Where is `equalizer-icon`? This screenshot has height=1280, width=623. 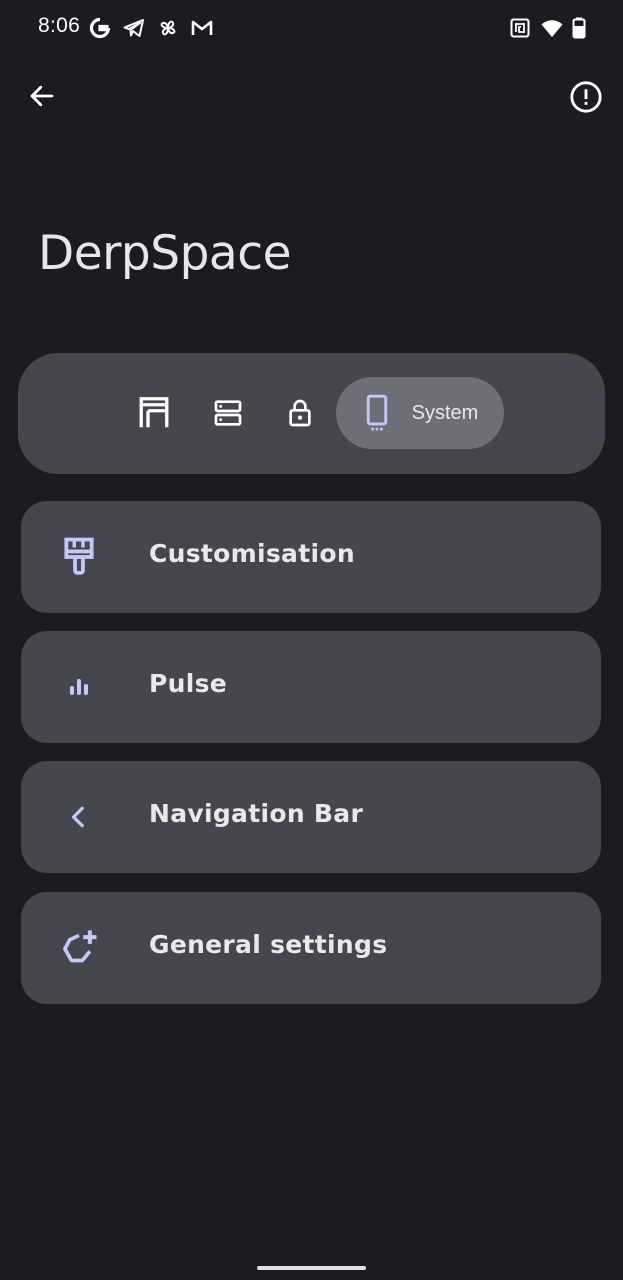 equalizer-icon is located at coordinates (79, 687).